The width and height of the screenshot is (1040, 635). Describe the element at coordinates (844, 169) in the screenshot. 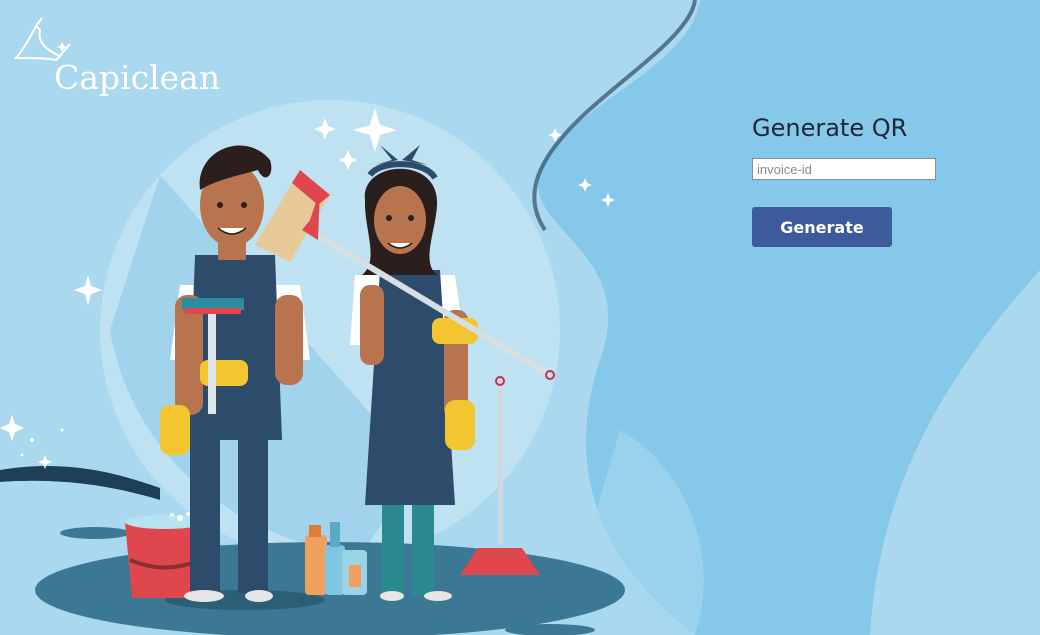

I see `invoice-id-input` at that location.